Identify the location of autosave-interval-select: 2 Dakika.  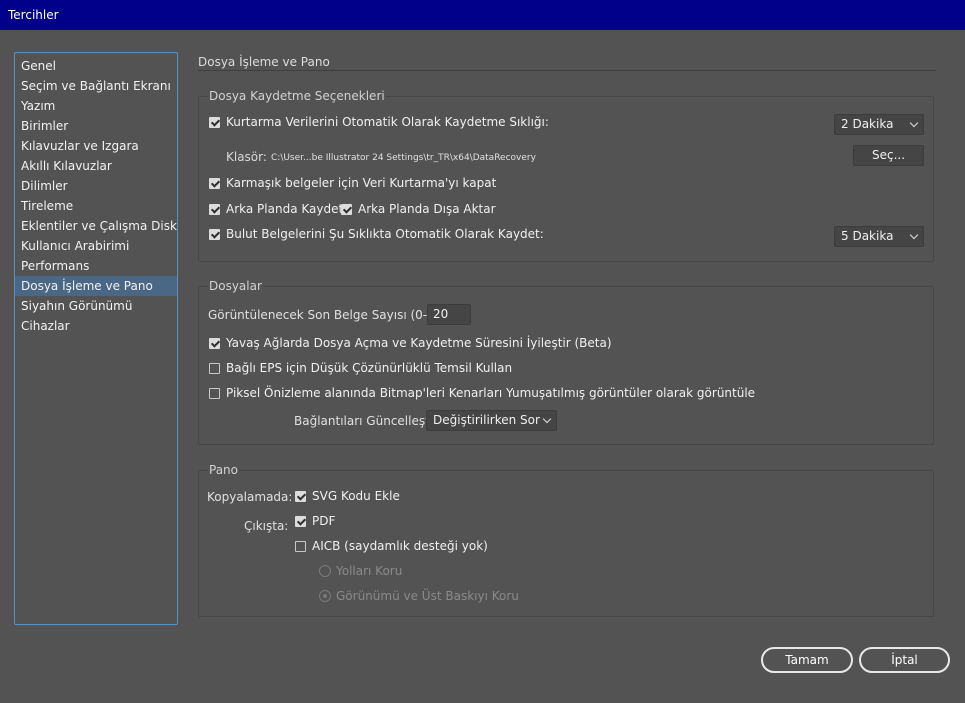
(879, 124).